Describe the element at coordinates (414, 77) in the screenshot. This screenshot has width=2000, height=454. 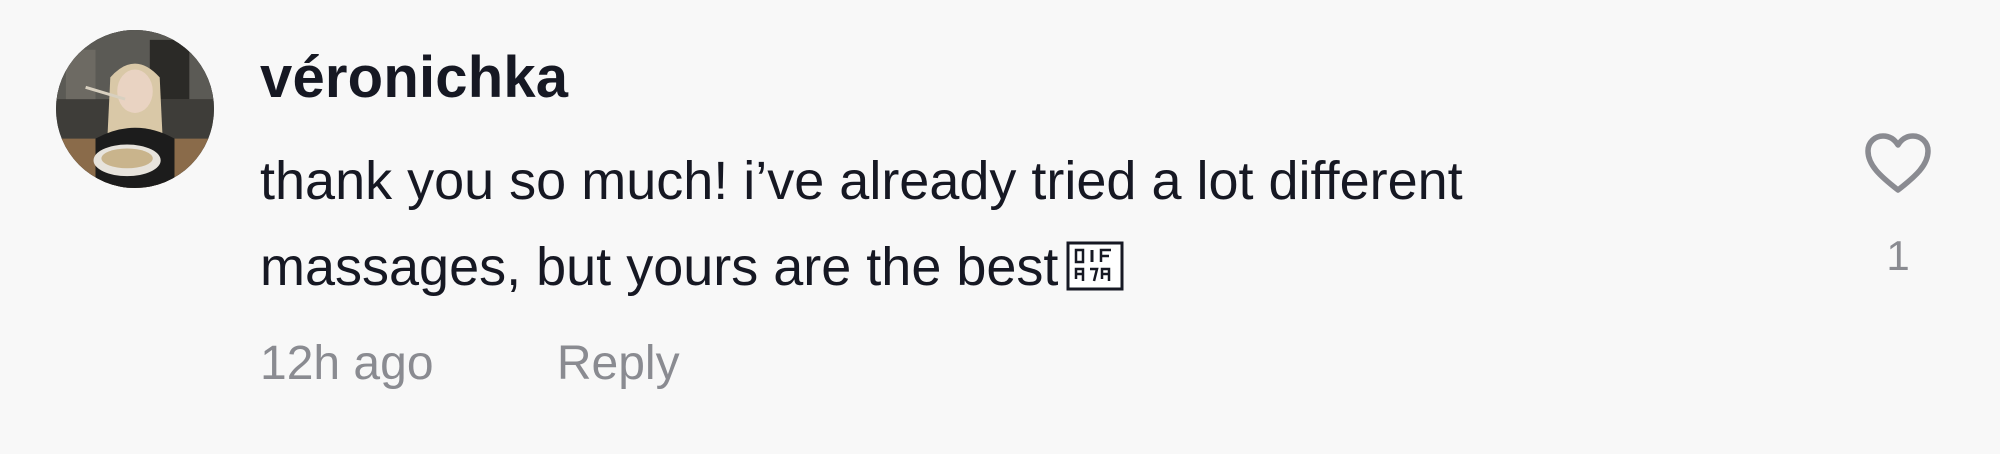
I see `comment-username: véronichka` at that location.